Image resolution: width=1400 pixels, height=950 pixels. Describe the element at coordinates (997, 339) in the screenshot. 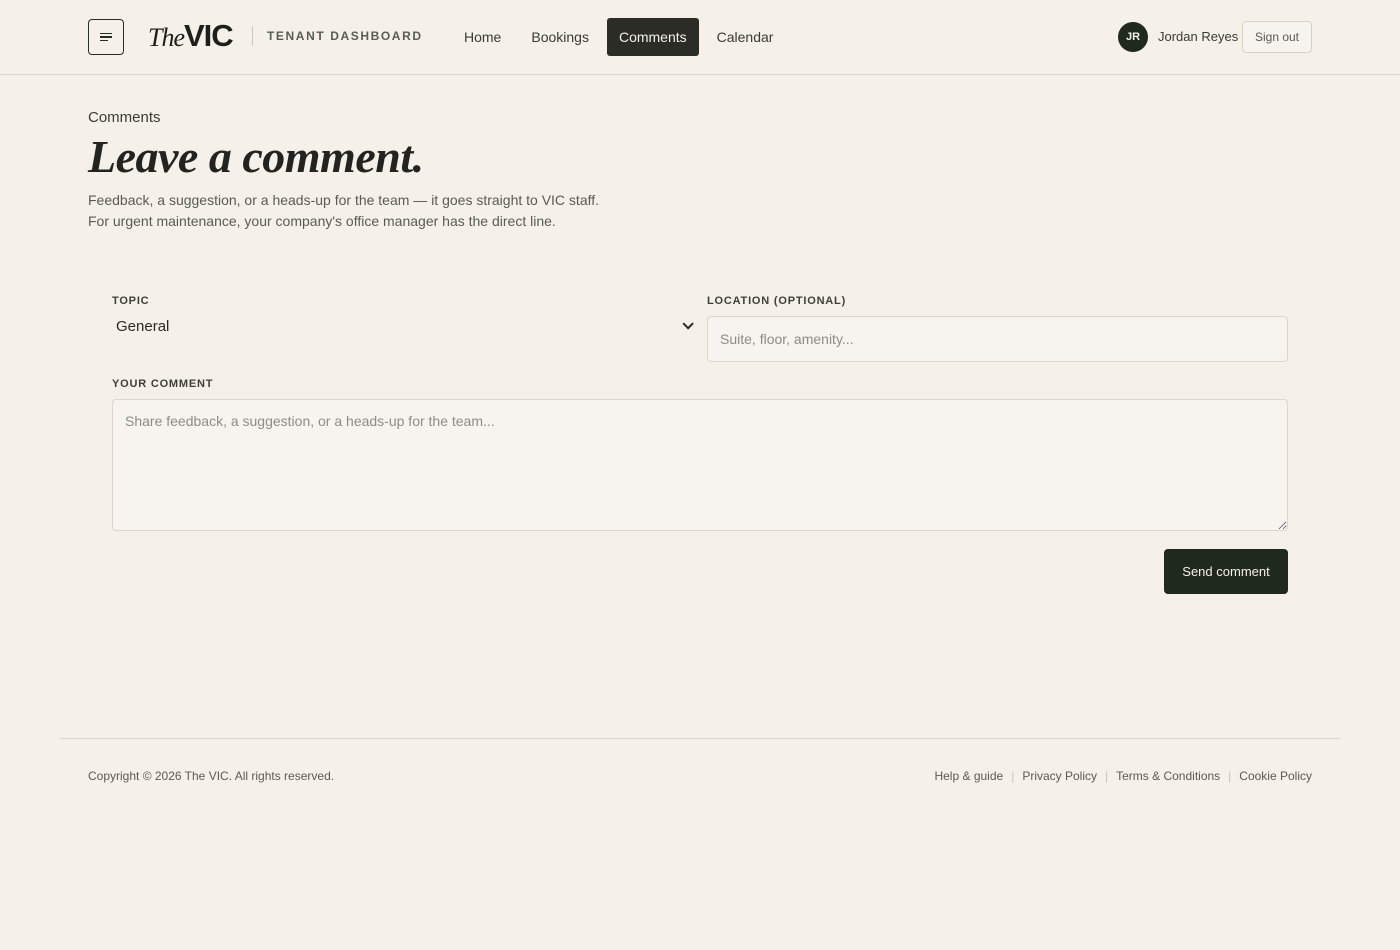

I see `location-input` at that location.